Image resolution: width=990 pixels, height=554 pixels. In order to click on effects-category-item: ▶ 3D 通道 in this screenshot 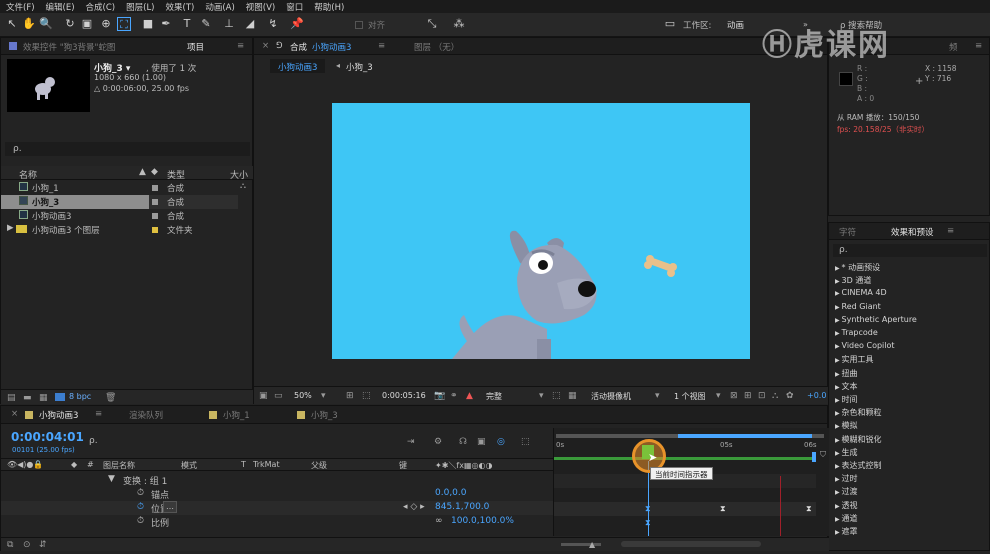, I will do `click(853, 280)`.